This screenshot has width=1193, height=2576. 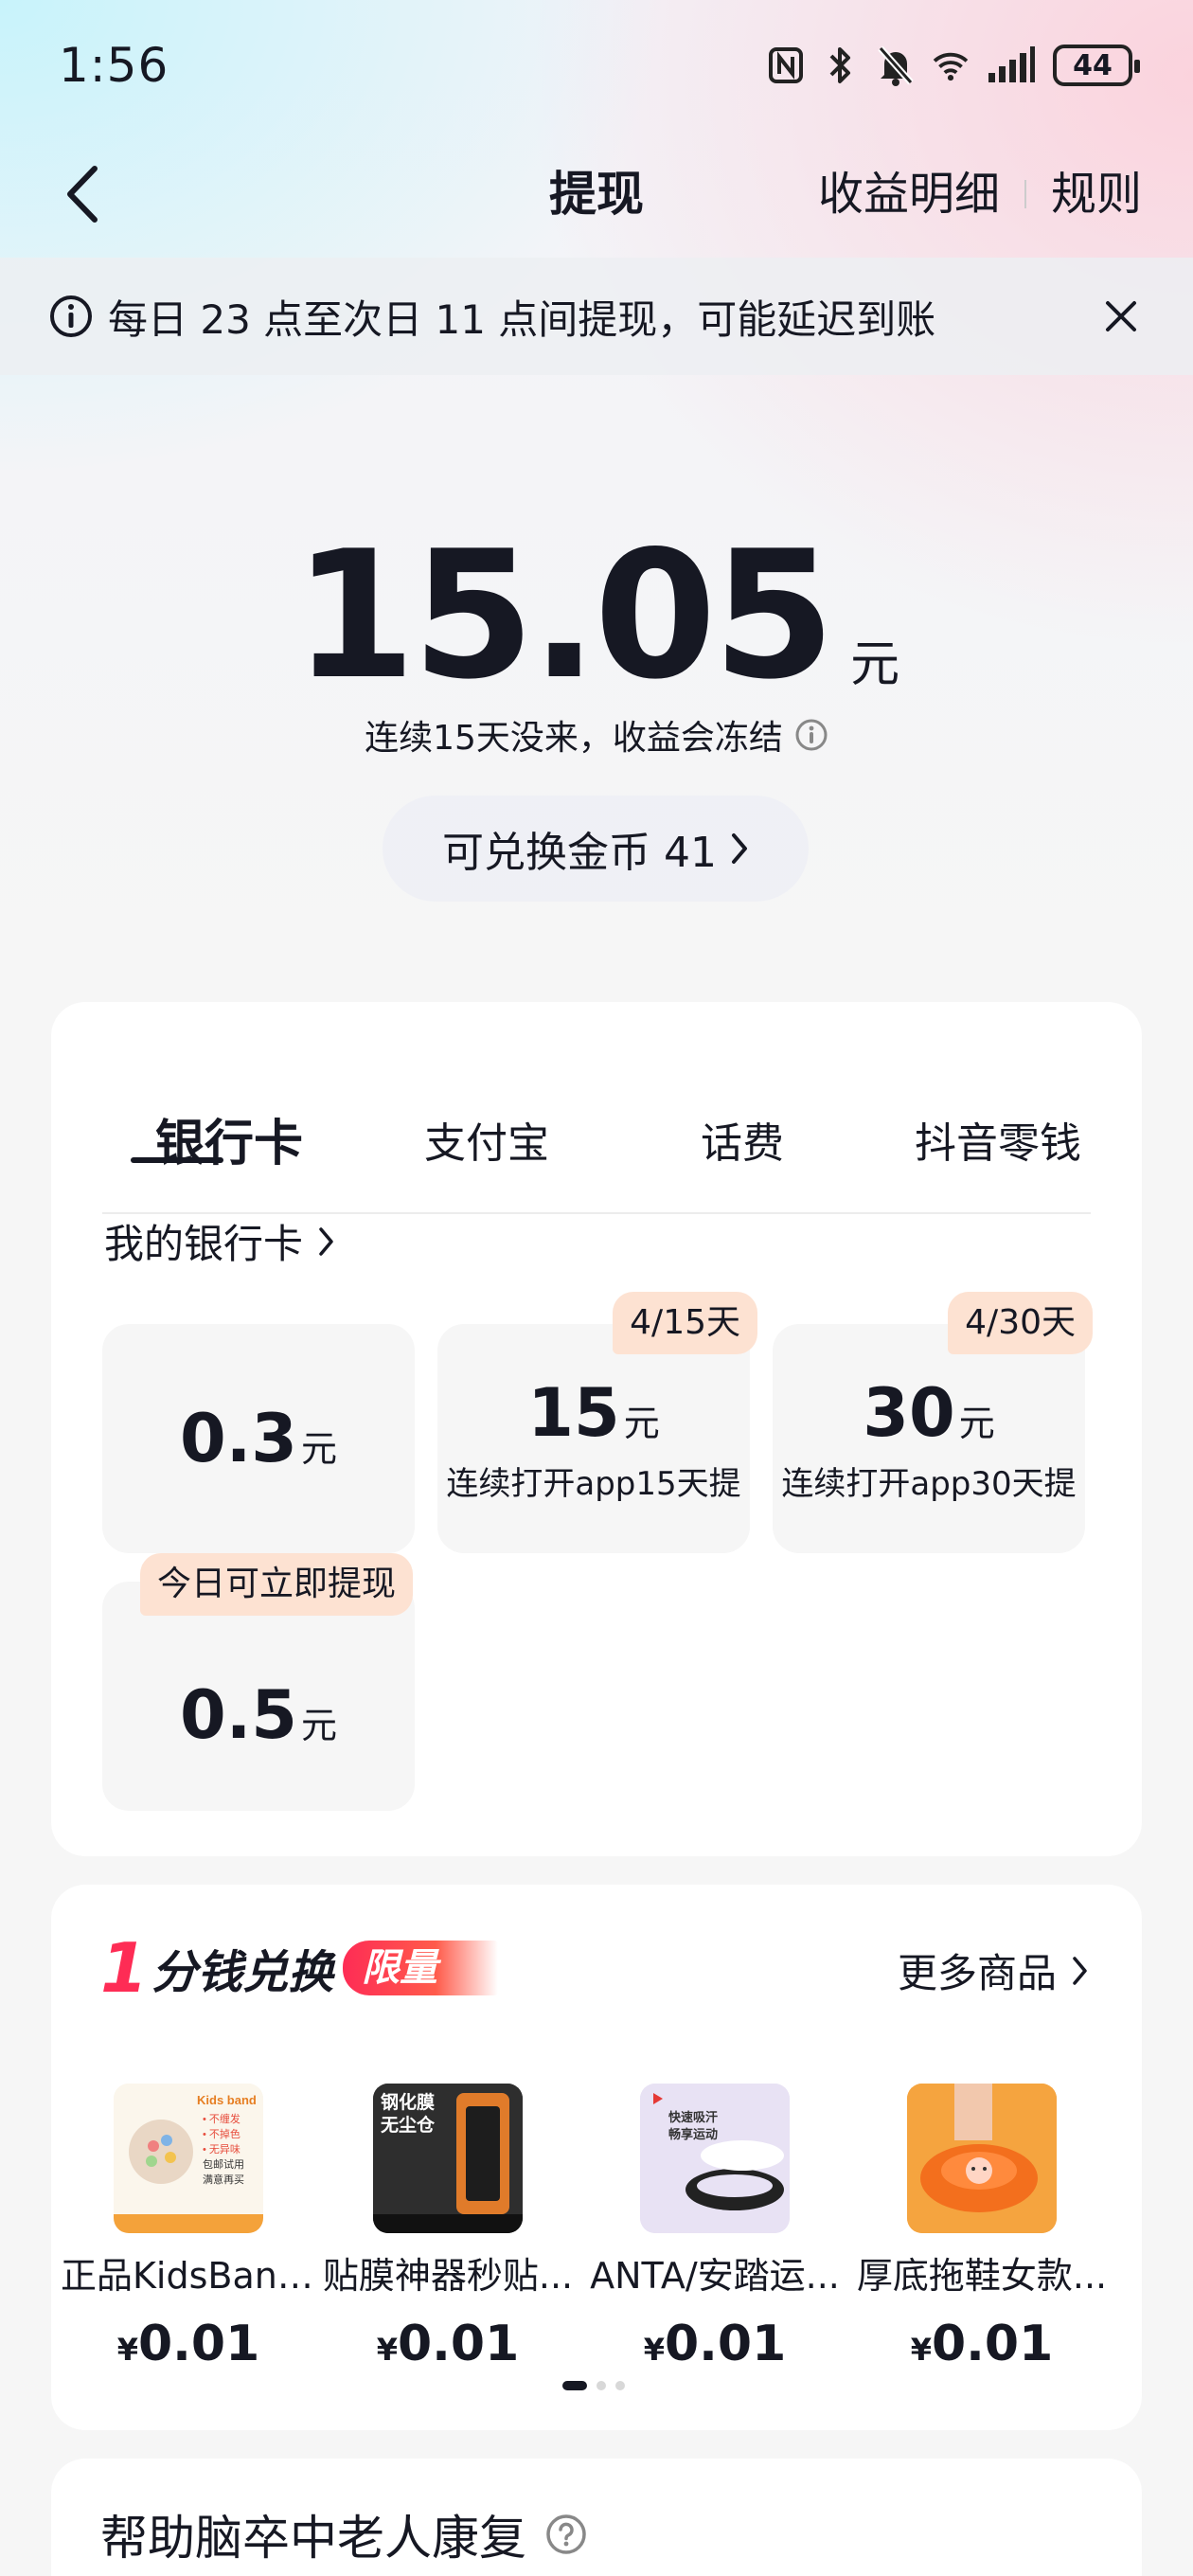 I want to click on goods-image-line: 畅享运动, so click(x=693, y=2135).